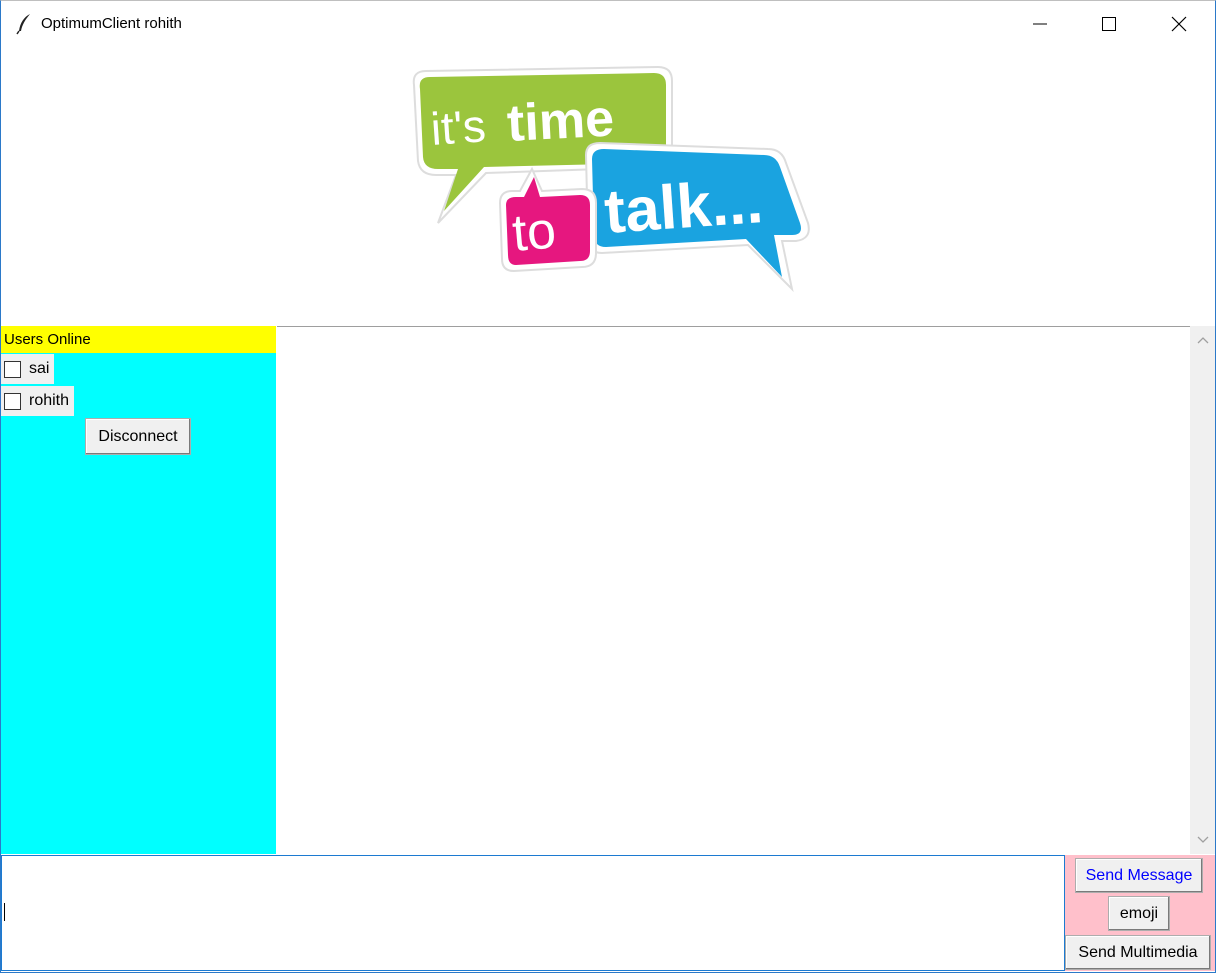 The image size is (1216, 973). I want to click on logo-text-its: it's, so click(458, 127).